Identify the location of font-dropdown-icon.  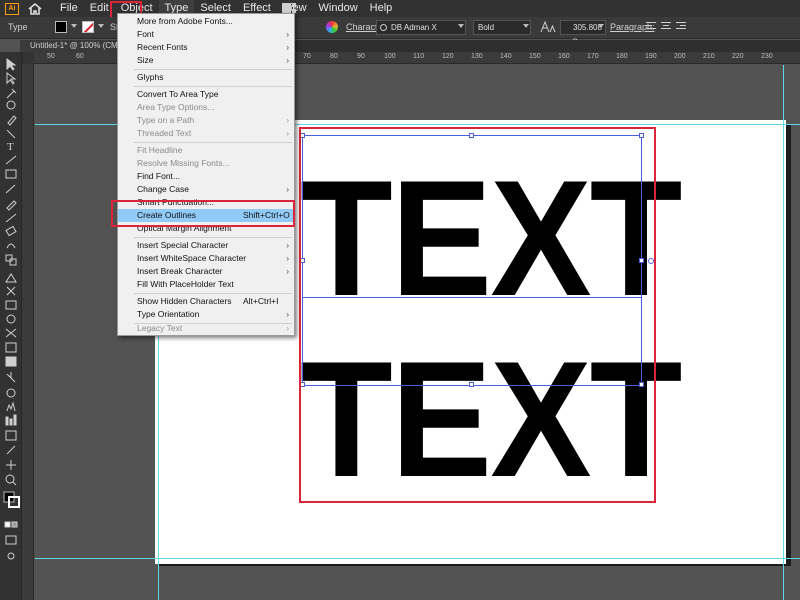
(461, 26).